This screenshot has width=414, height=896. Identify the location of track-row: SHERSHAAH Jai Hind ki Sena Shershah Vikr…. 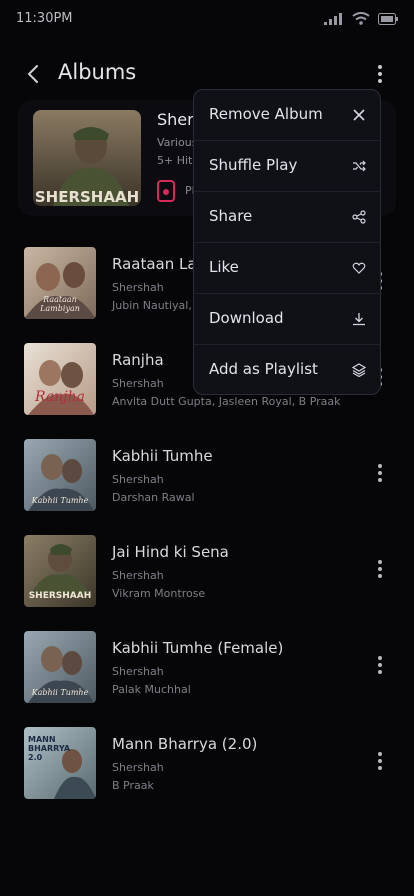
(207, 574).